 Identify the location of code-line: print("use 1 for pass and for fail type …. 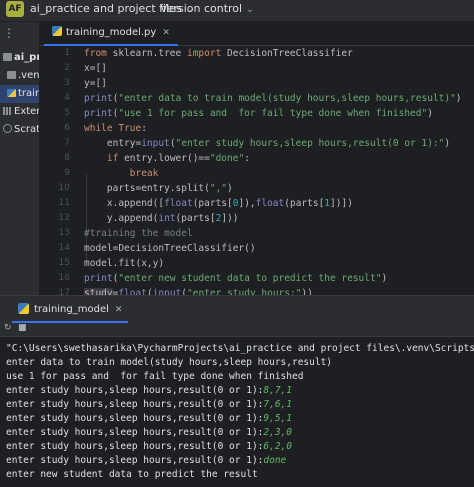
(258, 113).